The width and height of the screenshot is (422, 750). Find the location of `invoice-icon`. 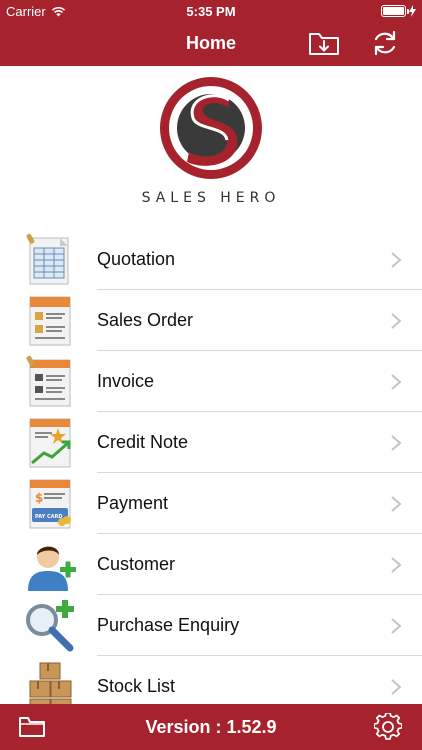

invoice-icon is located at coordinates (48, 381).